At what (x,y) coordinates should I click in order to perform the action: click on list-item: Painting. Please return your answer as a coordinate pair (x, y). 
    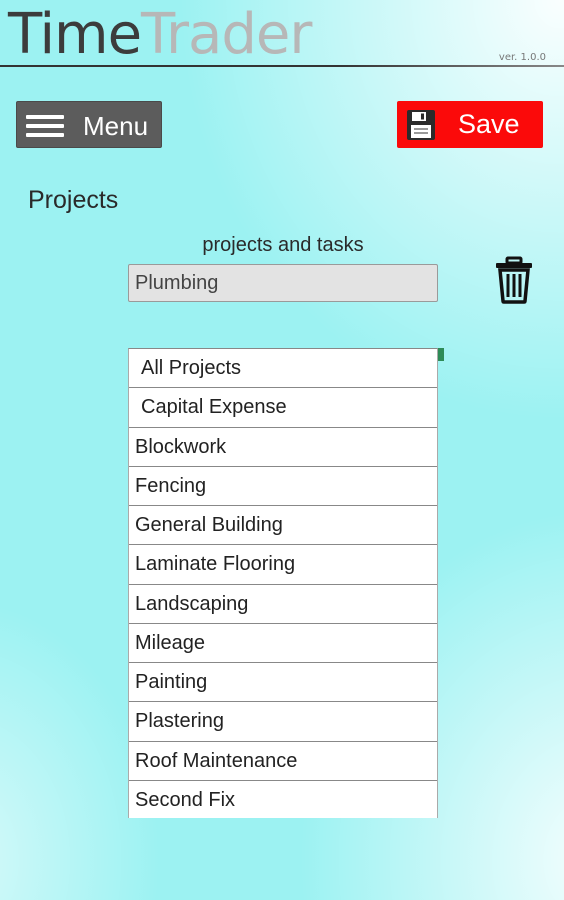
    Looking at the image, I should click on (283, 683).